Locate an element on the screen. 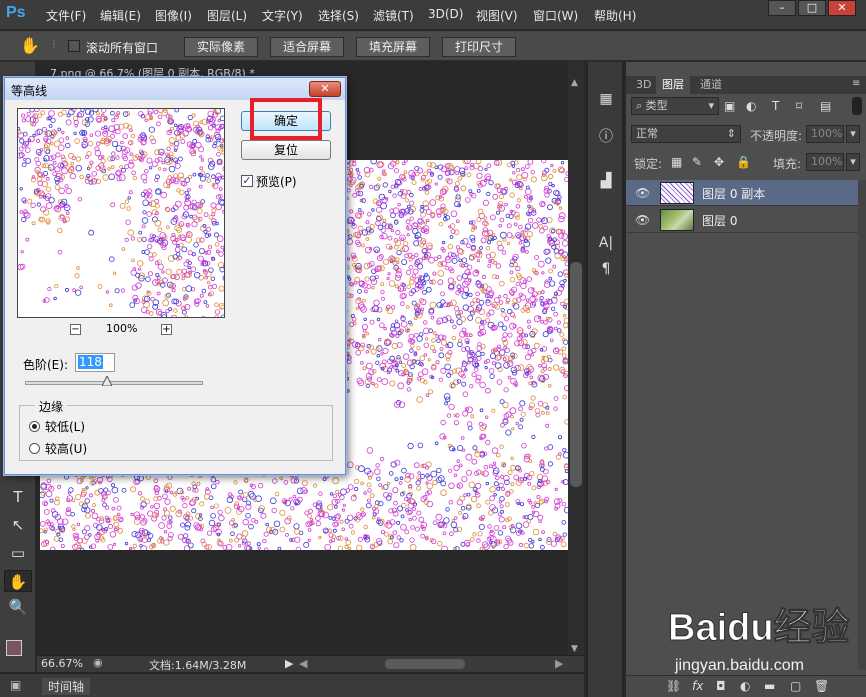  paragraph-panel-icon: ¶ is located at coordinates (606, 269).